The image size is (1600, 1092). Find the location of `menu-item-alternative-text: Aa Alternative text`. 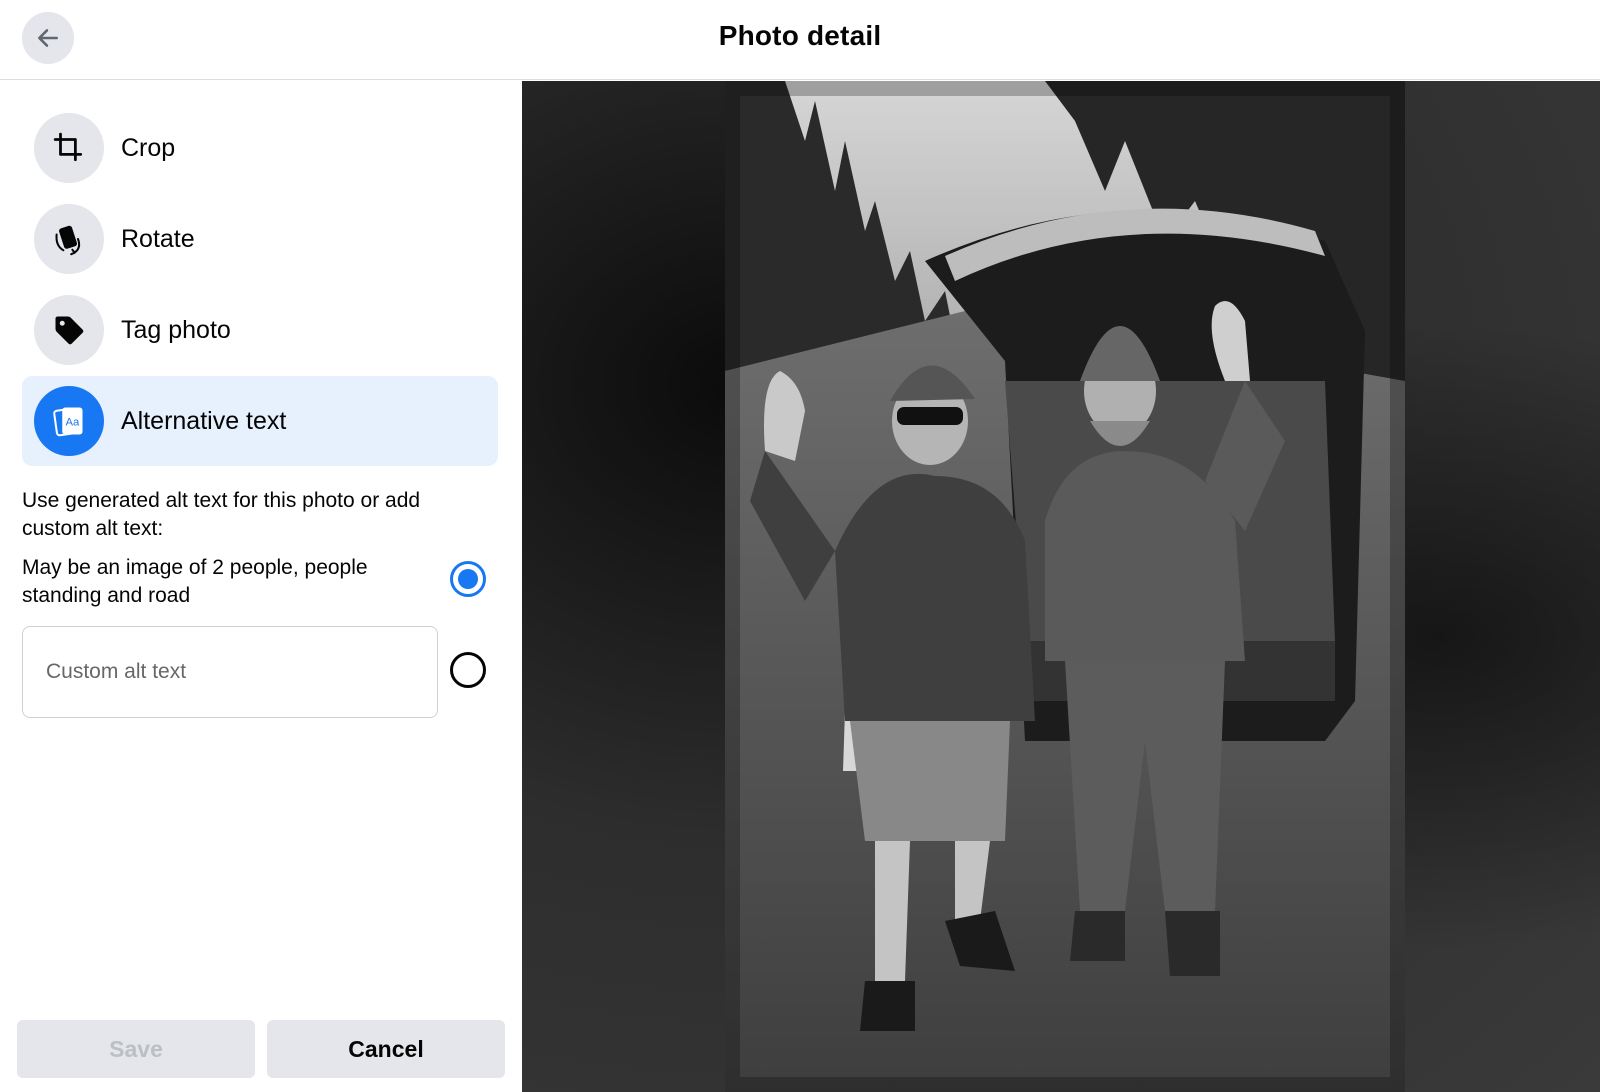

menu-item-alternative-text: Aa Alternative text is located at coordinates (260, 421).